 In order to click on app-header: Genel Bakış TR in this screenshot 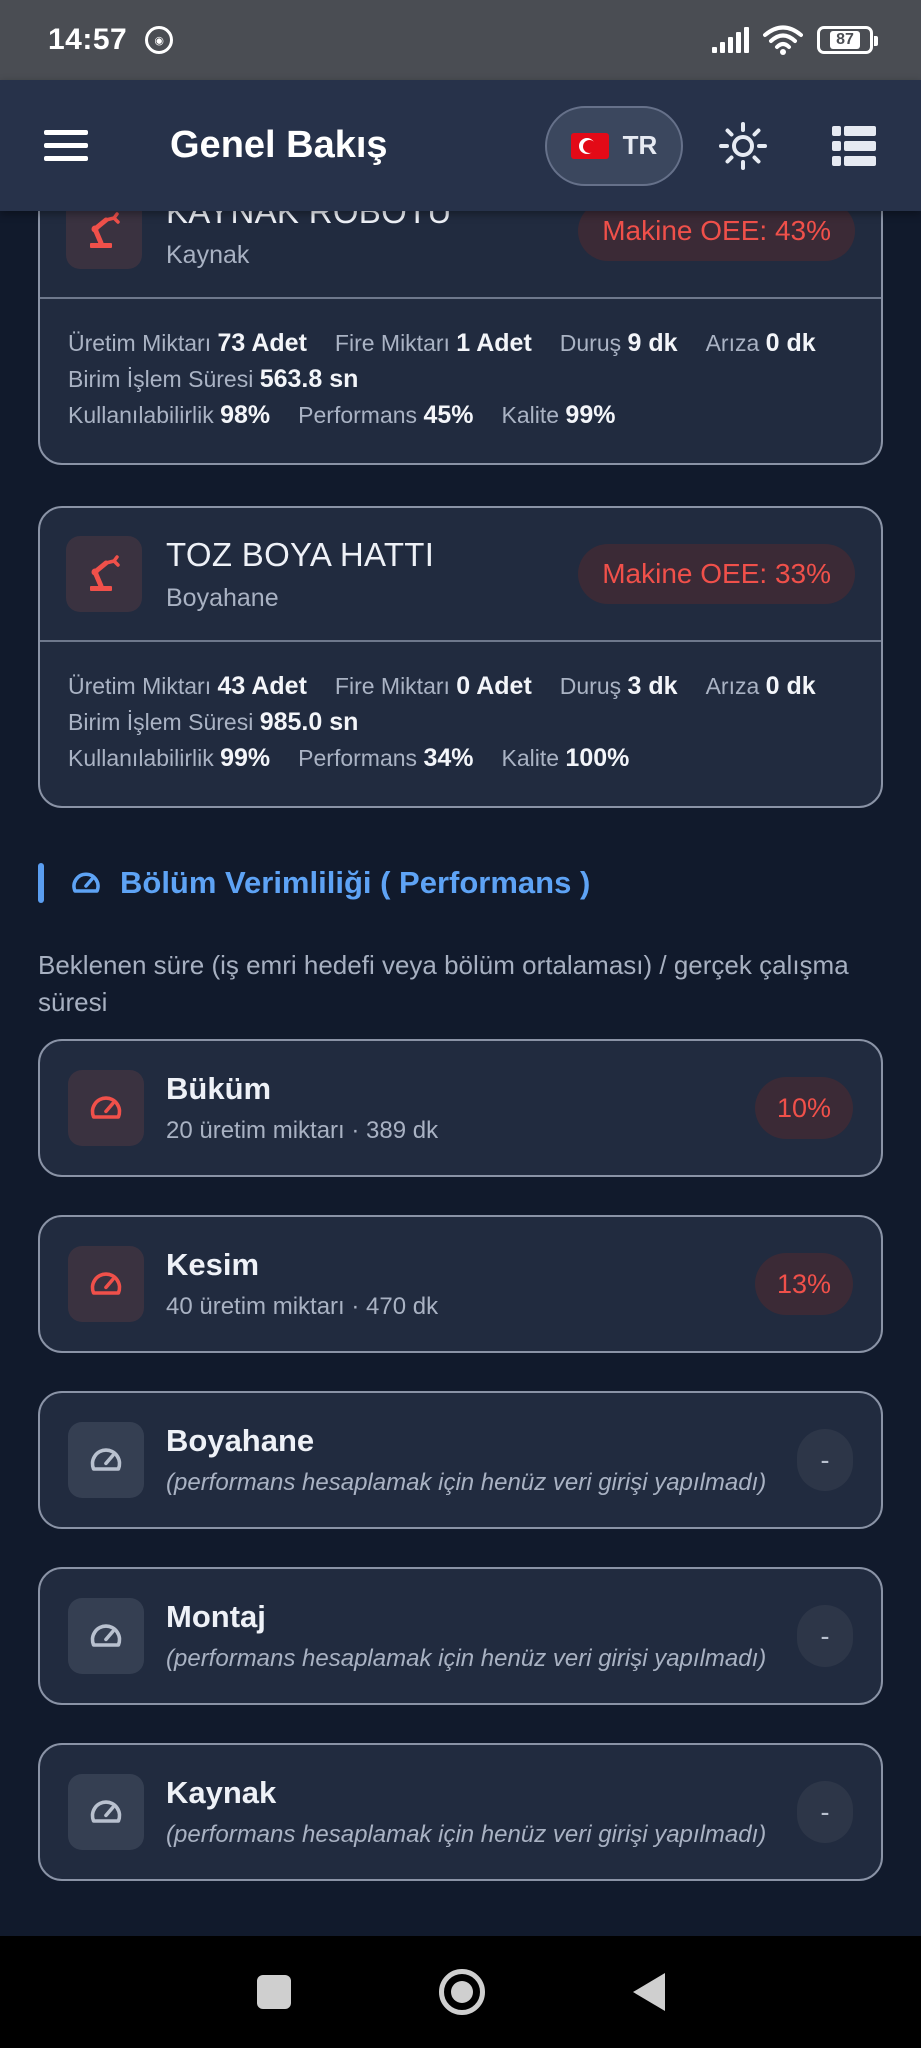, I will do `click(460, 145)`.